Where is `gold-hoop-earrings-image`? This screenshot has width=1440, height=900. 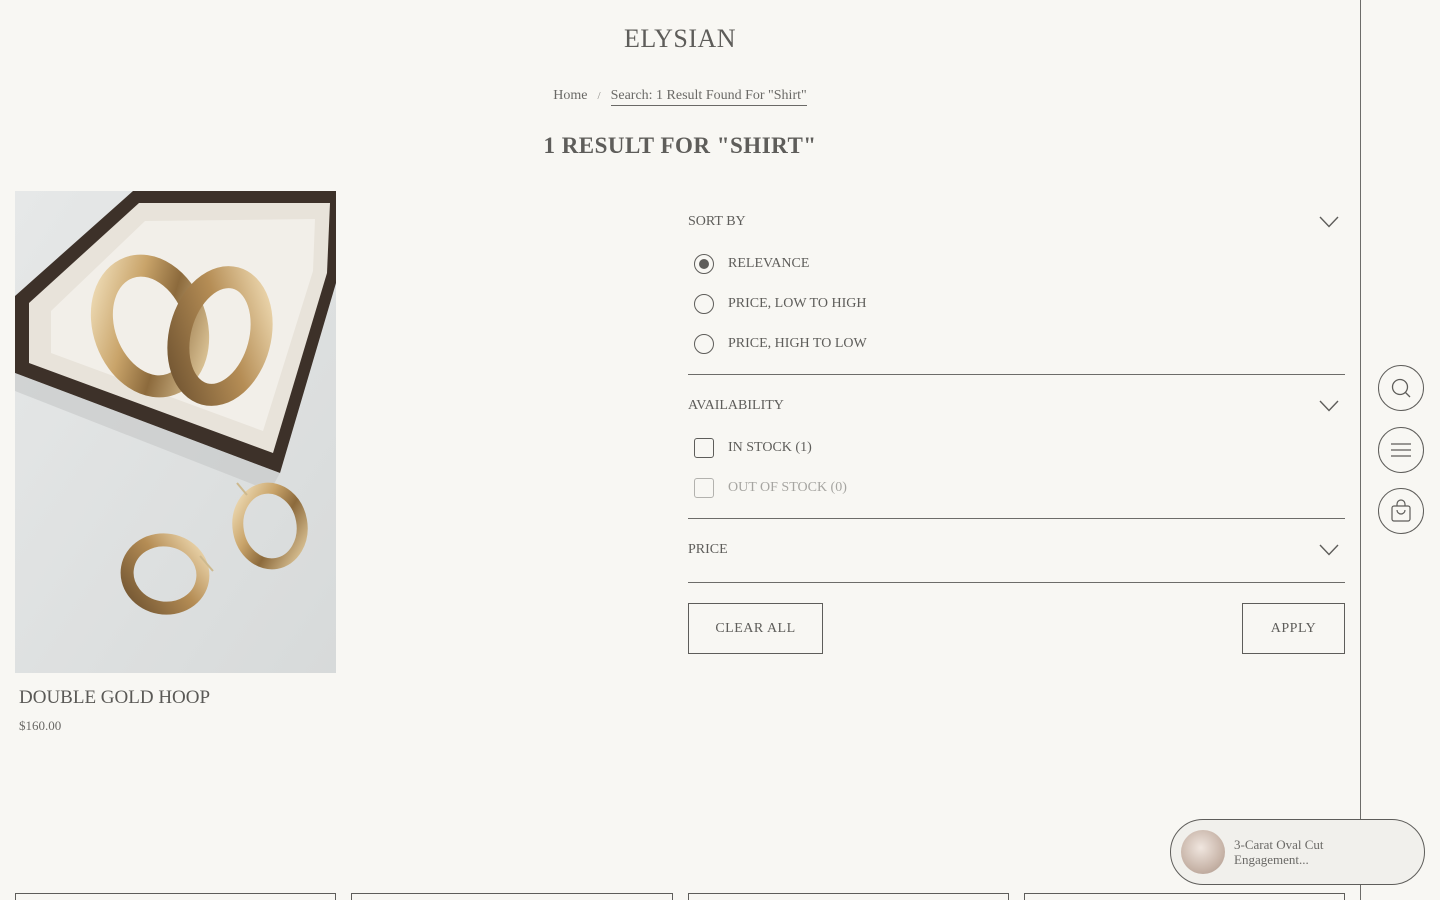 gold-hoop-earrings-image is located at coordinates (175, 432).